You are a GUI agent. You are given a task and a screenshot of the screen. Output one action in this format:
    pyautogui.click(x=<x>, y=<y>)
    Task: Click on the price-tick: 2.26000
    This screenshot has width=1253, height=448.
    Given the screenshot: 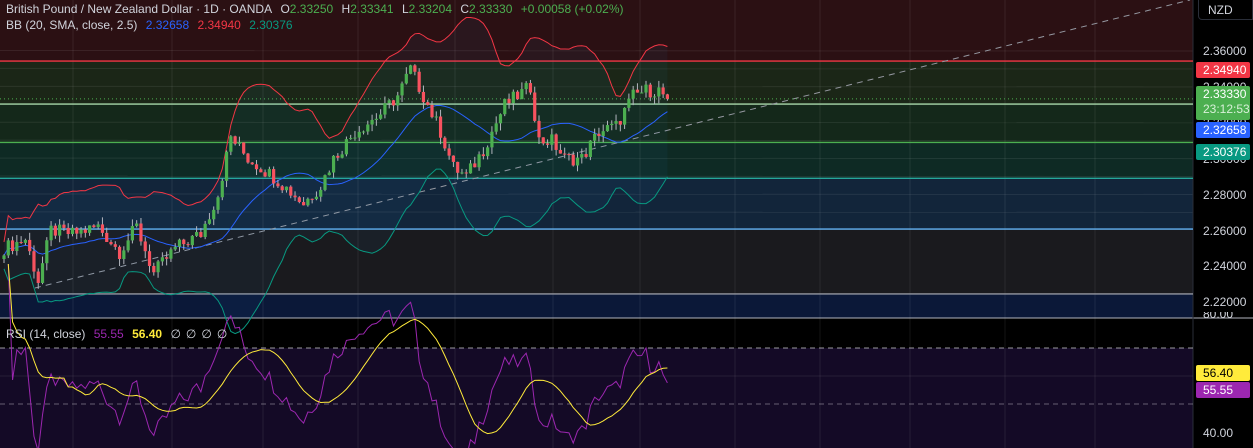 What is the action you would take?
    pyautogui.click(x=1225, y=230)
    